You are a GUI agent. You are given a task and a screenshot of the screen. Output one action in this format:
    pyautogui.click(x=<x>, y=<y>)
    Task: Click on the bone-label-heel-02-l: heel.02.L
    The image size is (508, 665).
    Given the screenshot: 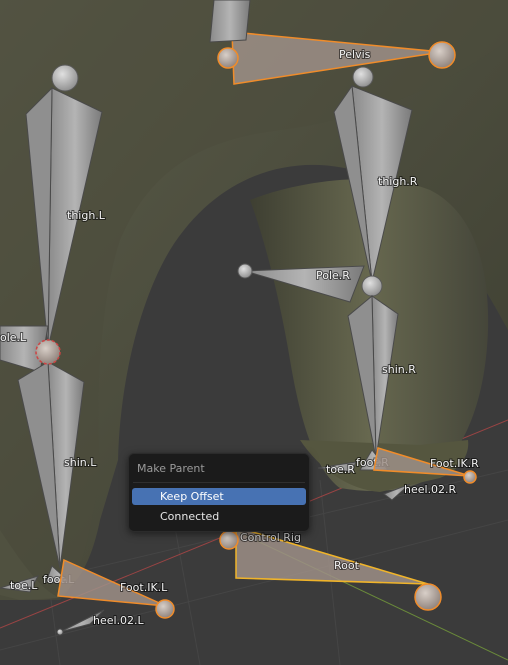 What is the action you would take?
    pyautogui.click(x=119, y=620)
    